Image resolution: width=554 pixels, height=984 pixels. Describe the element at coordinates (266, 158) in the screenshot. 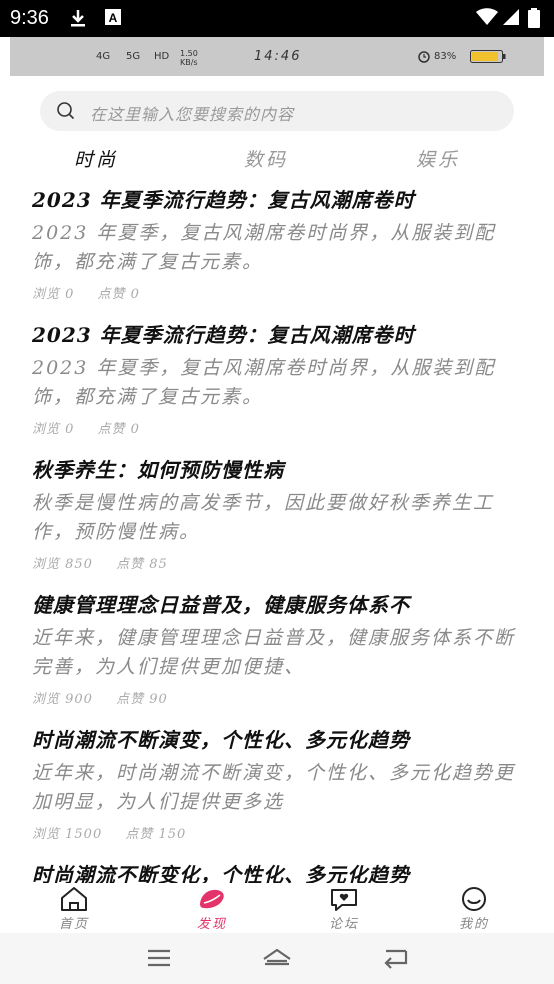

I see `tab-digital: 数码` at that location.